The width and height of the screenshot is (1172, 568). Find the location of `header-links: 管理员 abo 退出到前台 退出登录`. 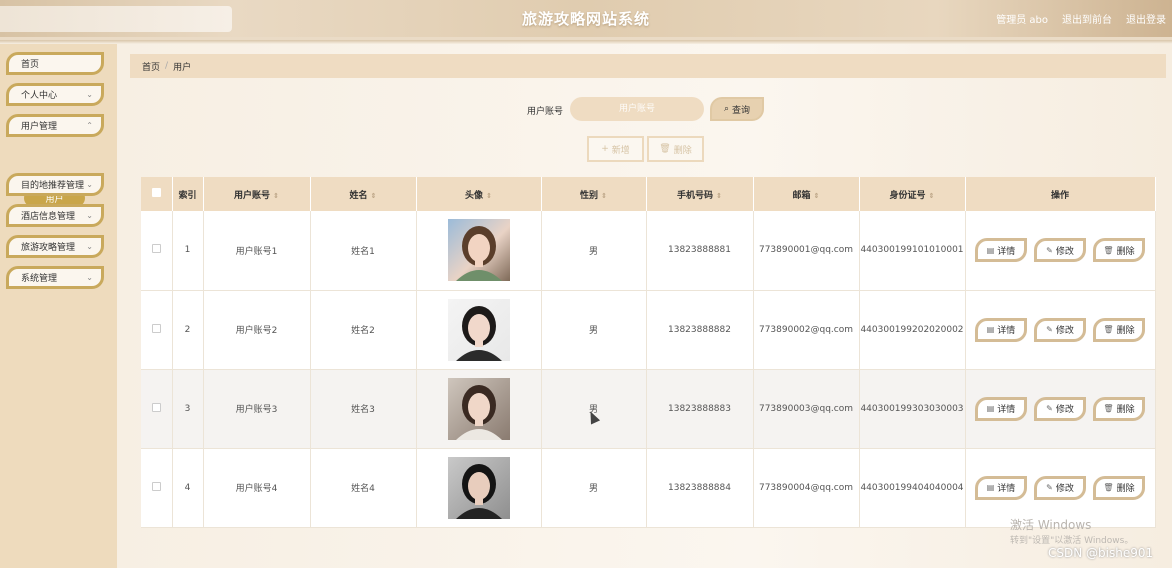

header-links: 管理员 abo 退出到前台 退出登录 is located at coordinates (1081, 18).